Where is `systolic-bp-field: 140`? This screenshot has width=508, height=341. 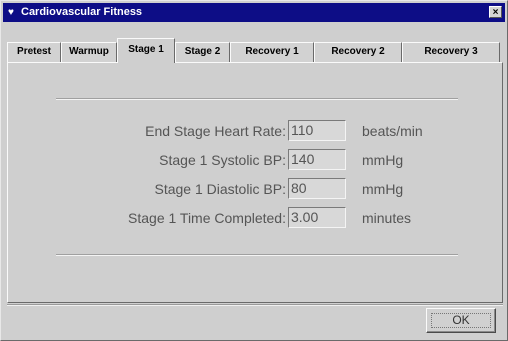
systolic-bp-field: 140 is located at coordinates (317, 159).